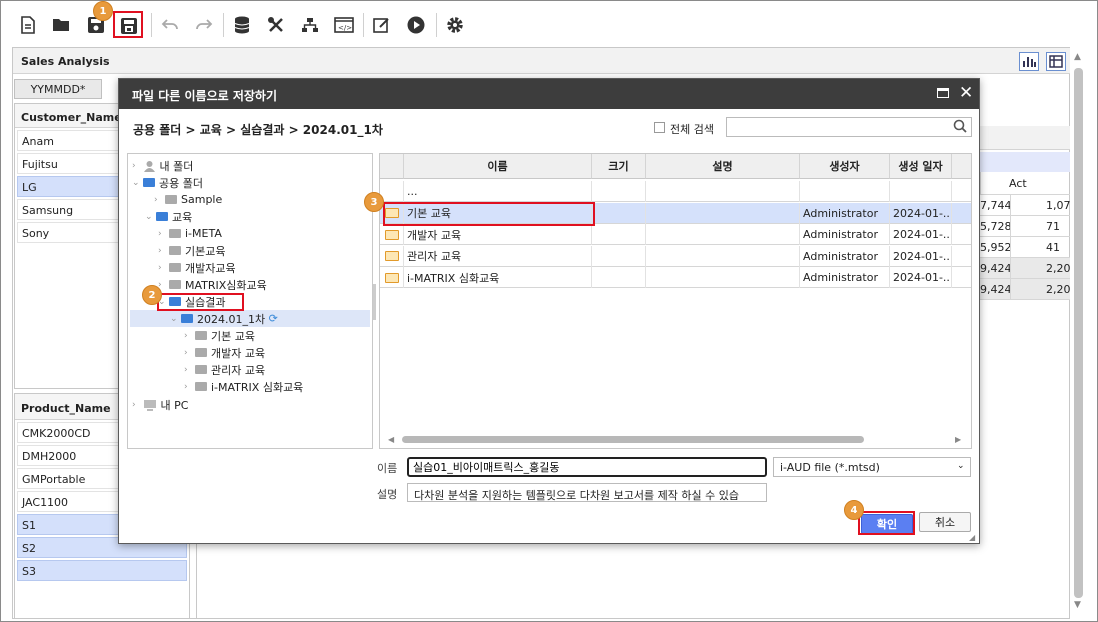 This screenshot has height=622, width=1098. Describe the element at coordinates (102, 570) in the screenshot. I see `list-item: S3` at that location.